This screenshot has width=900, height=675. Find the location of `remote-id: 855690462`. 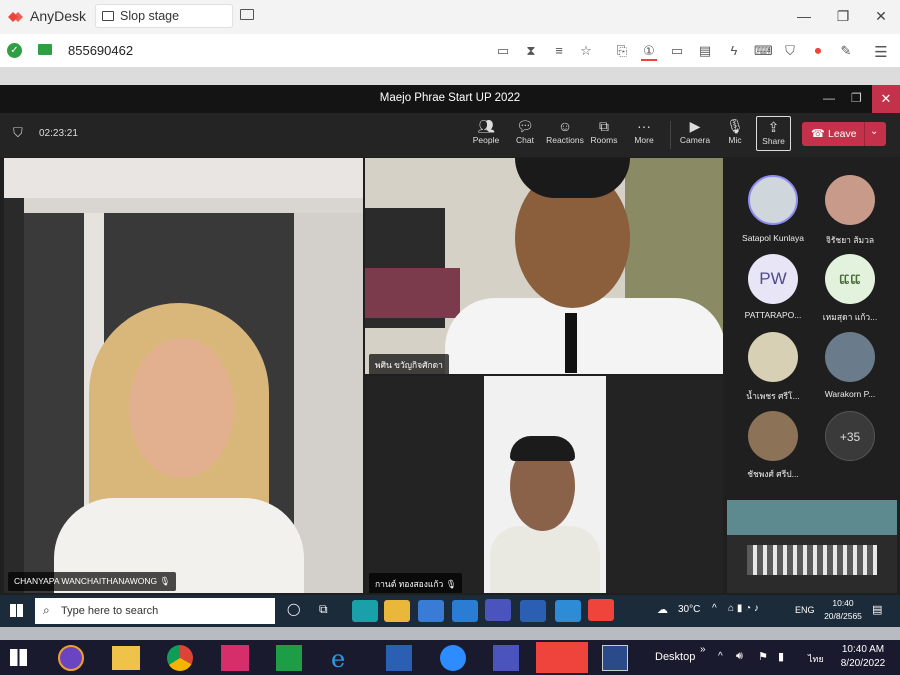

remote-id: 855690462 is located at coordinates (100, 50).